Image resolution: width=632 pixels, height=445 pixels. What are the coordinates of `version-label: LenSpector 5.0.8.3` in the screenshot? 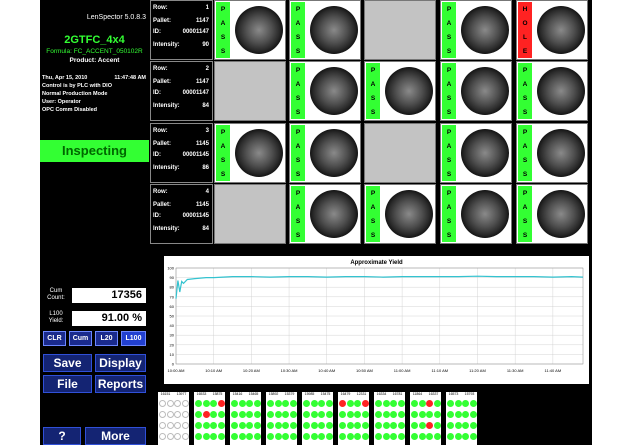 It's located at (116, 17).